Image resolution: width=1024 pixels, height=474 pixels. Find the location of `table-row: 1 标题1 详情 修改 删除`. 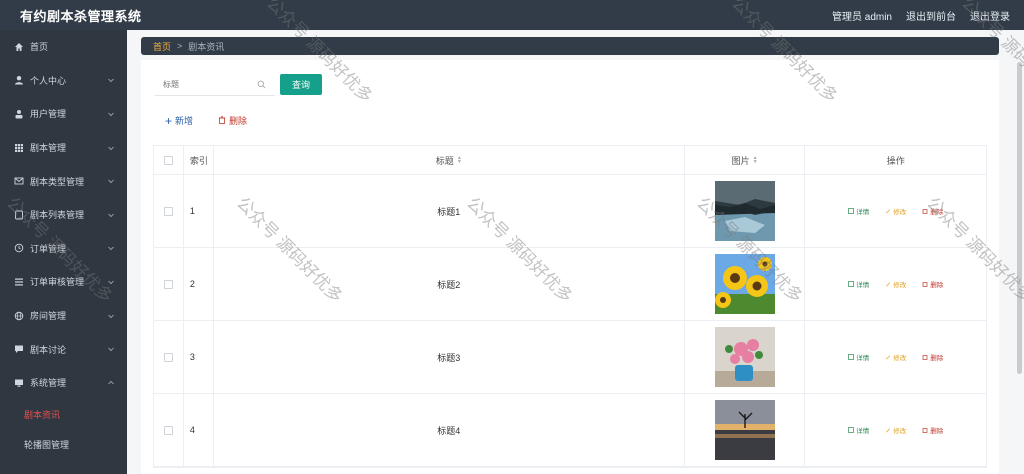

table-row: 1 标题1 详情 修改 删除 is located at coordinates (570, 211).